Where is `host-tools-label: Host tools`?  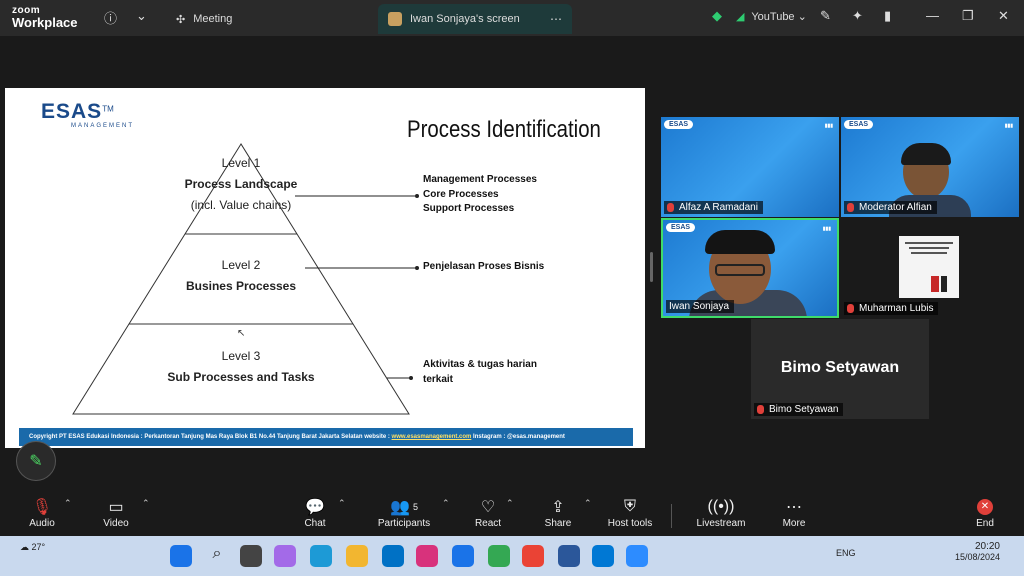 host-tools-label: Host tools is located at coordinates (630, 523).